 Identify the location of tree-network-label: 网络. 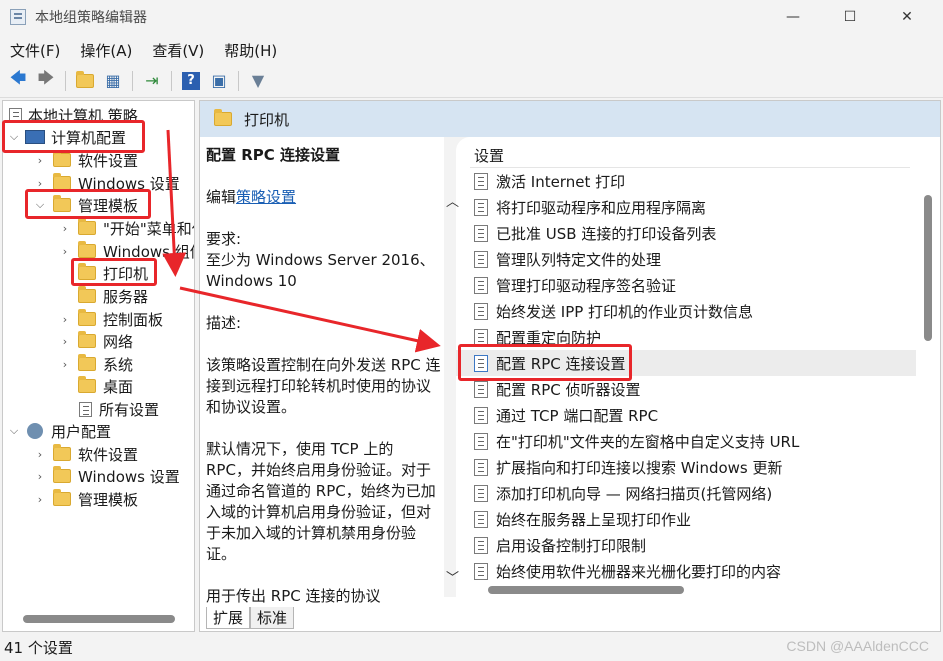
(118, 341).